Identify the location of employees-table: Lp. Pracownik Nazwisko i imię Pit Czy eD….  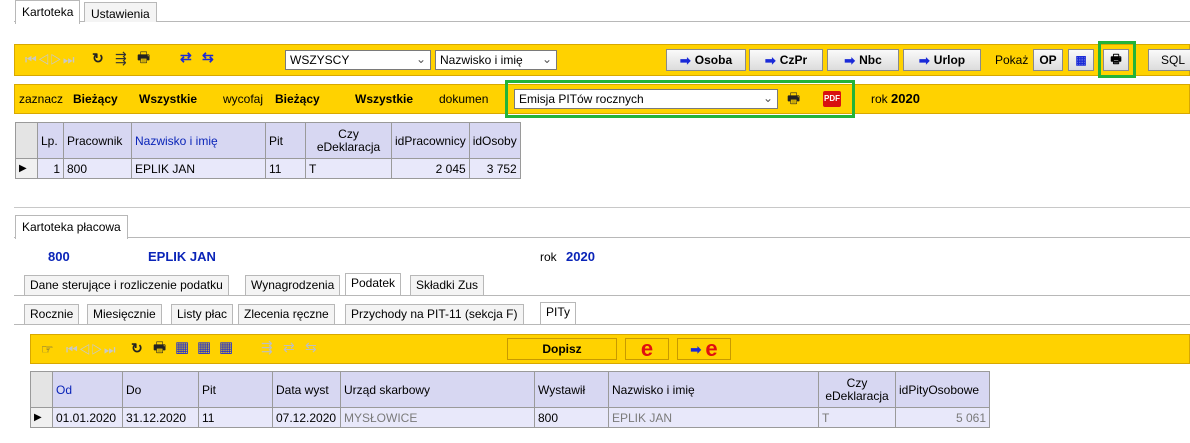
(268, 150).